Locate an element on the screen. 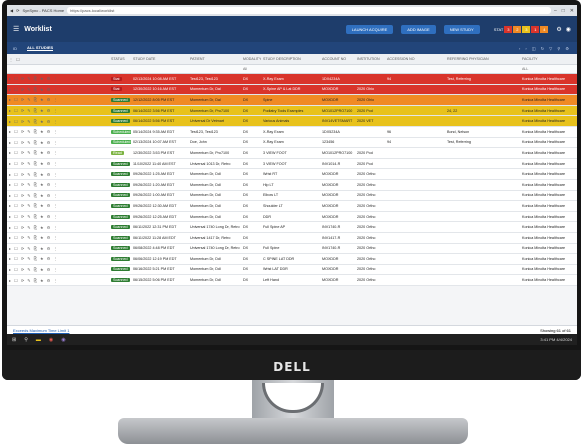 This screenshot has width=584, height=447. minimize-icon: – is located at coordinates (555, 11).